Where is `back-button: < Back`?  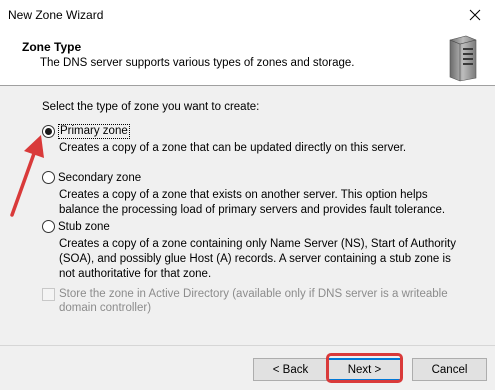
back-button: < Back is located at coordinates (290, 369).